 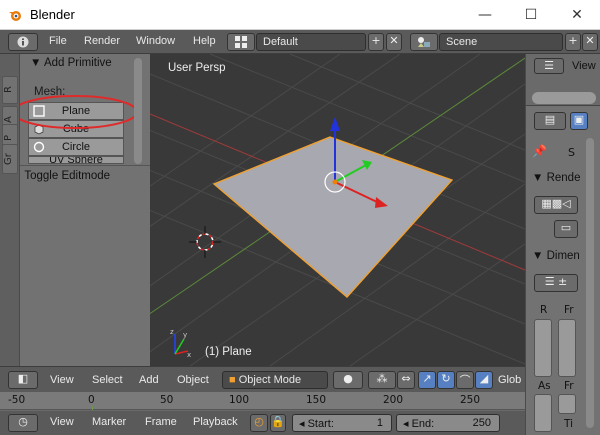 What do you see at coordinates (531, 15) in the screenshot?
I see `maximize-button: ☐` at bounding box center [531, 15].